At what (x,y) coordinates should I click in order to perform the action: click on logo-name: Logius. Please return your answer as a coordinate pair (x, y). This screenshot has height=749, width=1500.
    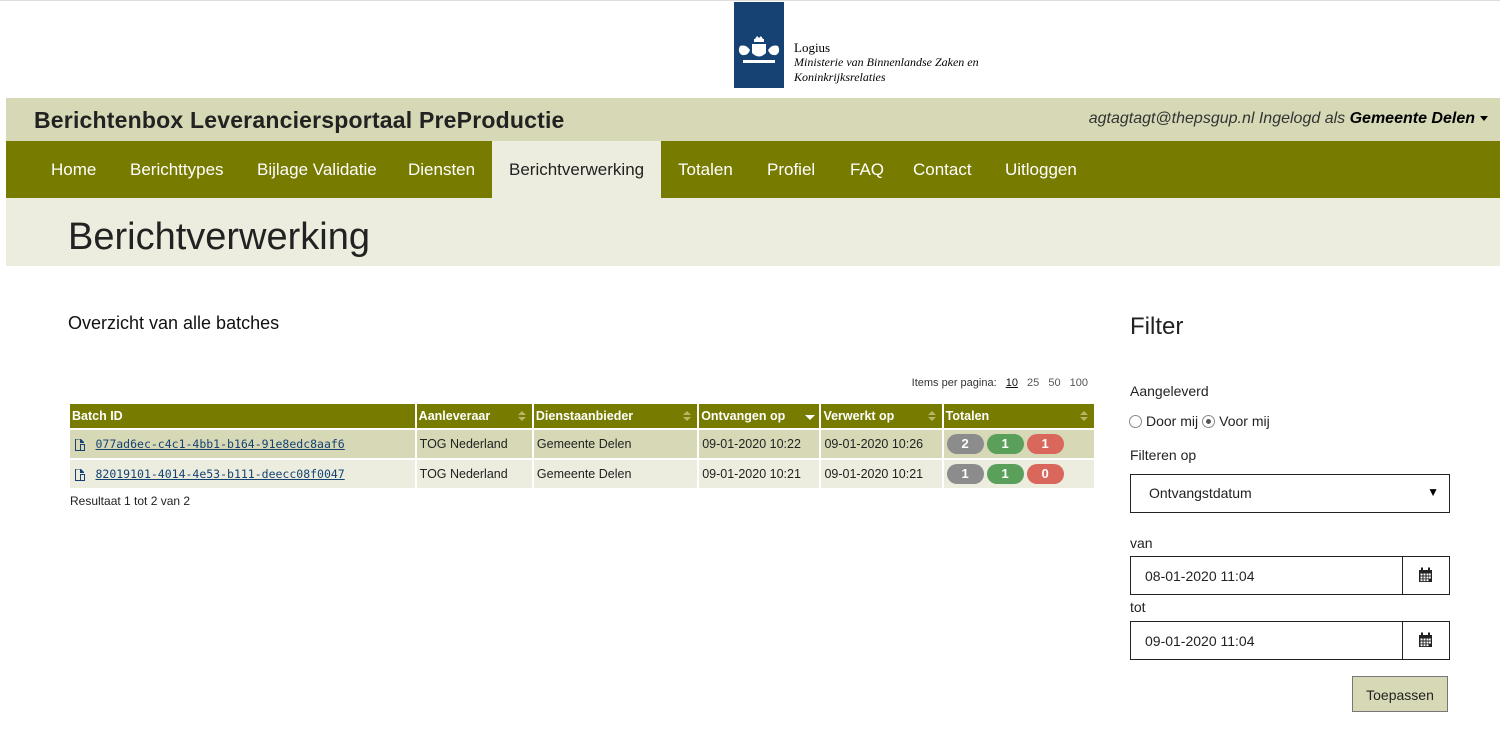
    Looking at the image, I should click on (812, 47).